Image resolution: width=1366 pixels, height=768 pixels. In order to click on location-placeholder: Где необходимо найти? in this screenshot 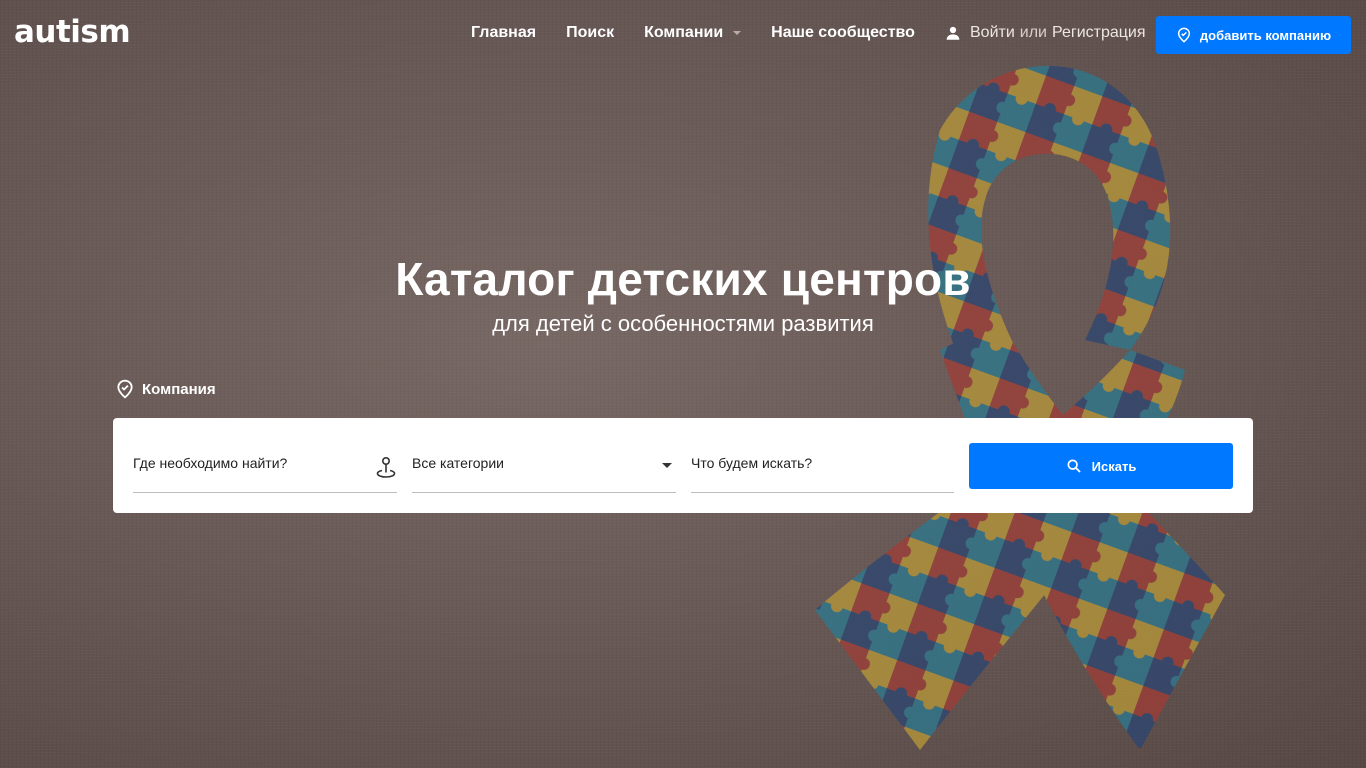, I will do `click(210, 463)`.